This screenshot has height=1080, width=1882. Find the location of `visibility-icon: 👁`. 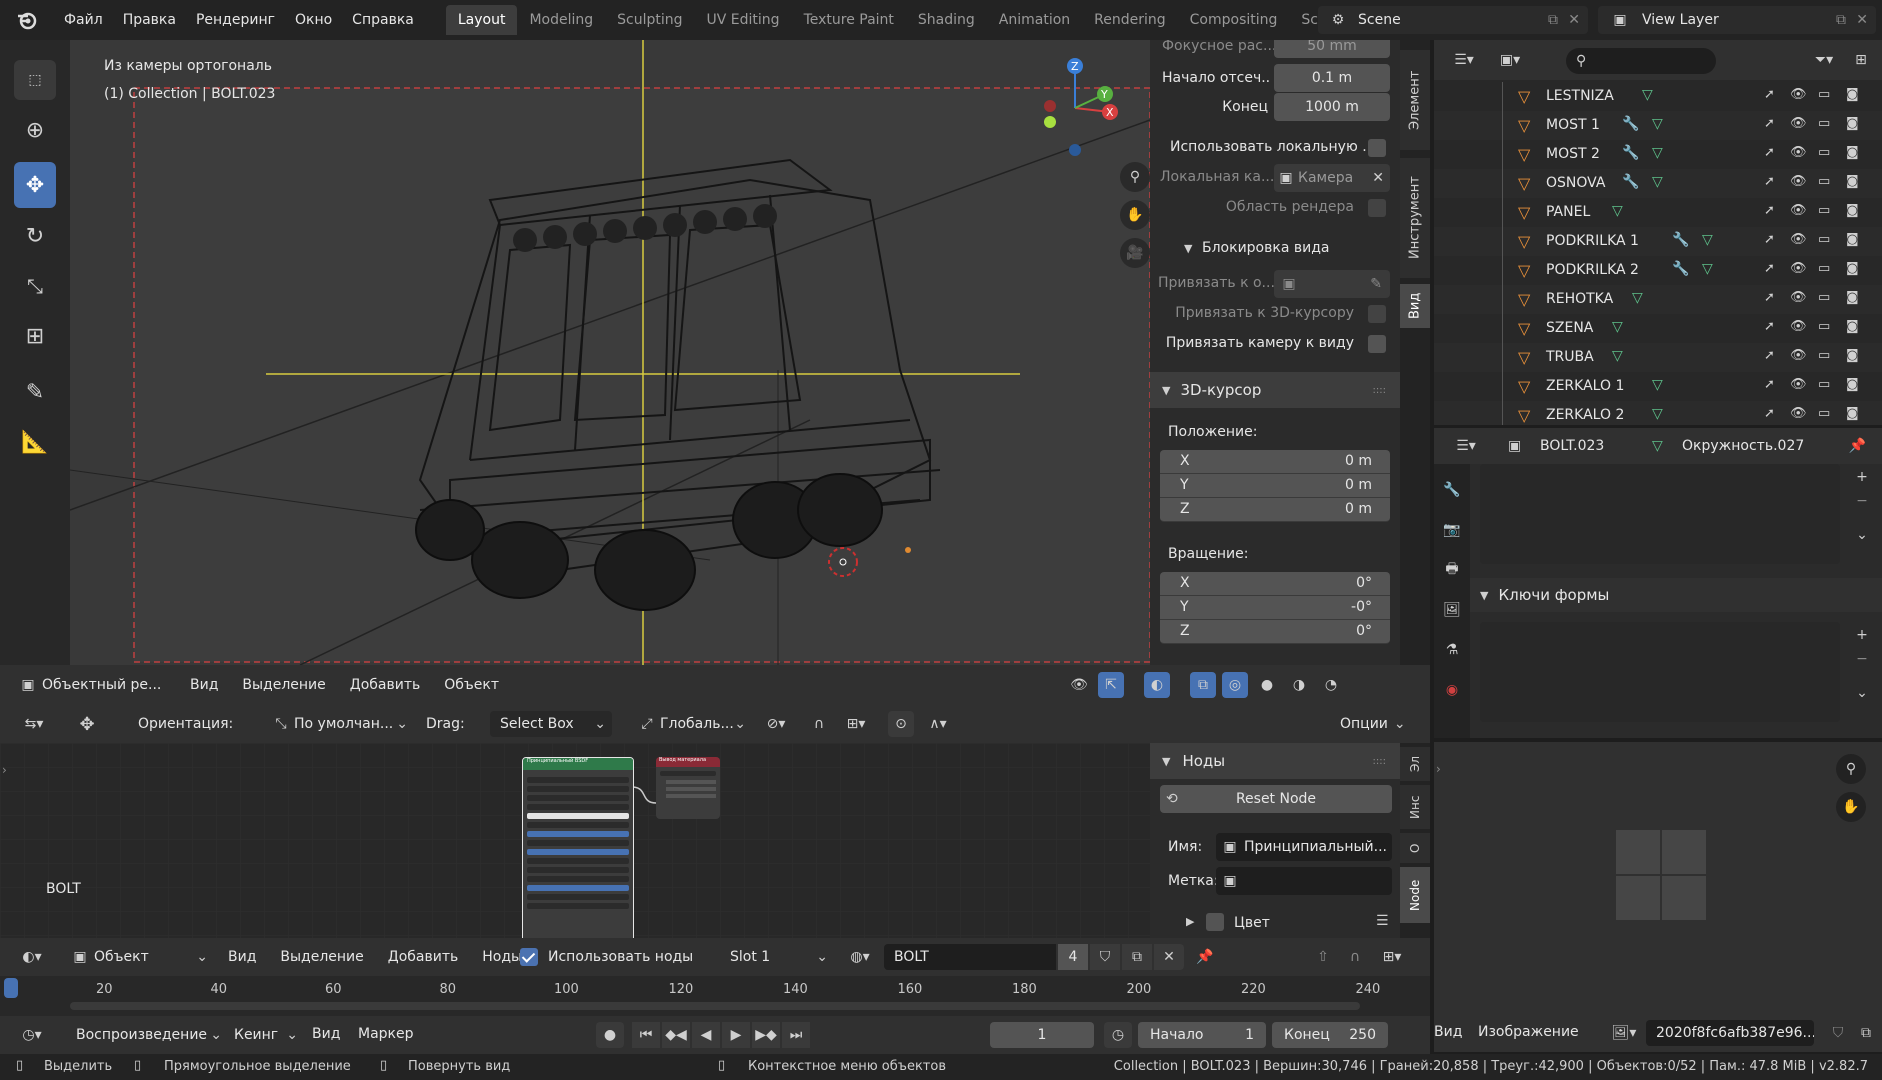

visibility-icon: 👁 is located at coordinates (1079, 685).